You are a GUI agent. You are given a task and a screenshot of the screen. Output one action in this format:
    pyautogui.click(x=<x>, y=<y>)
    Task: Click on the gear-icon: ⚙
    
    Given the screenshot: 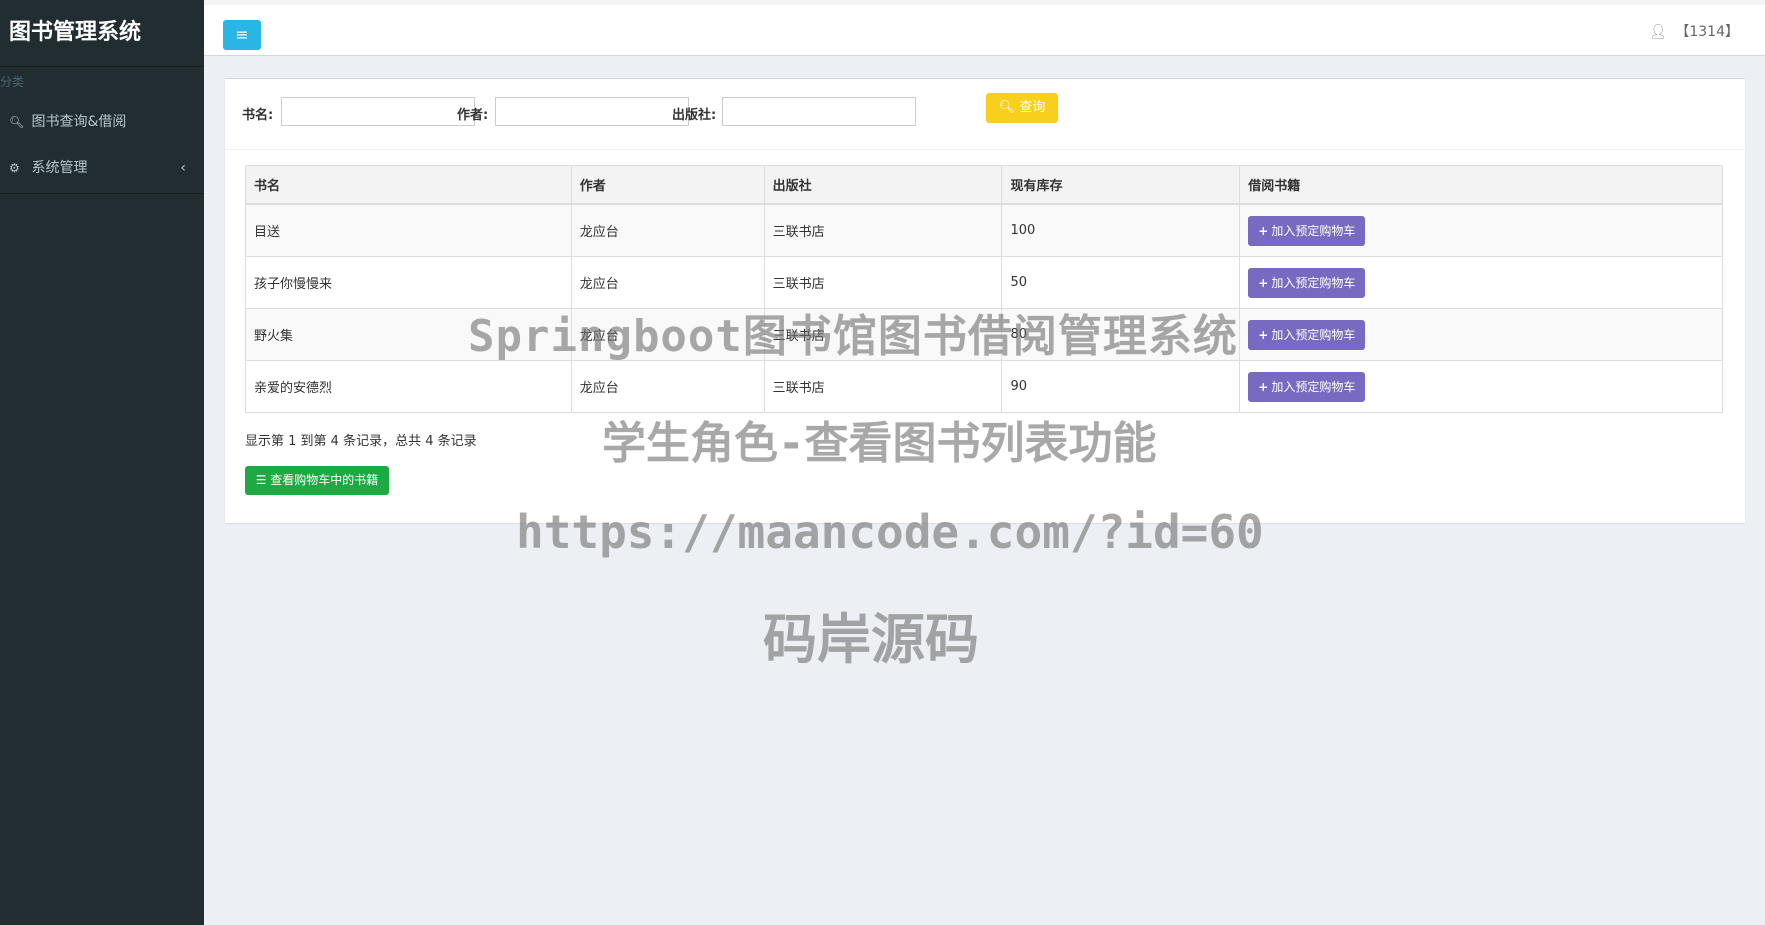 What is the action you would take?
    pyautogui.click(x=14, y=168)
    